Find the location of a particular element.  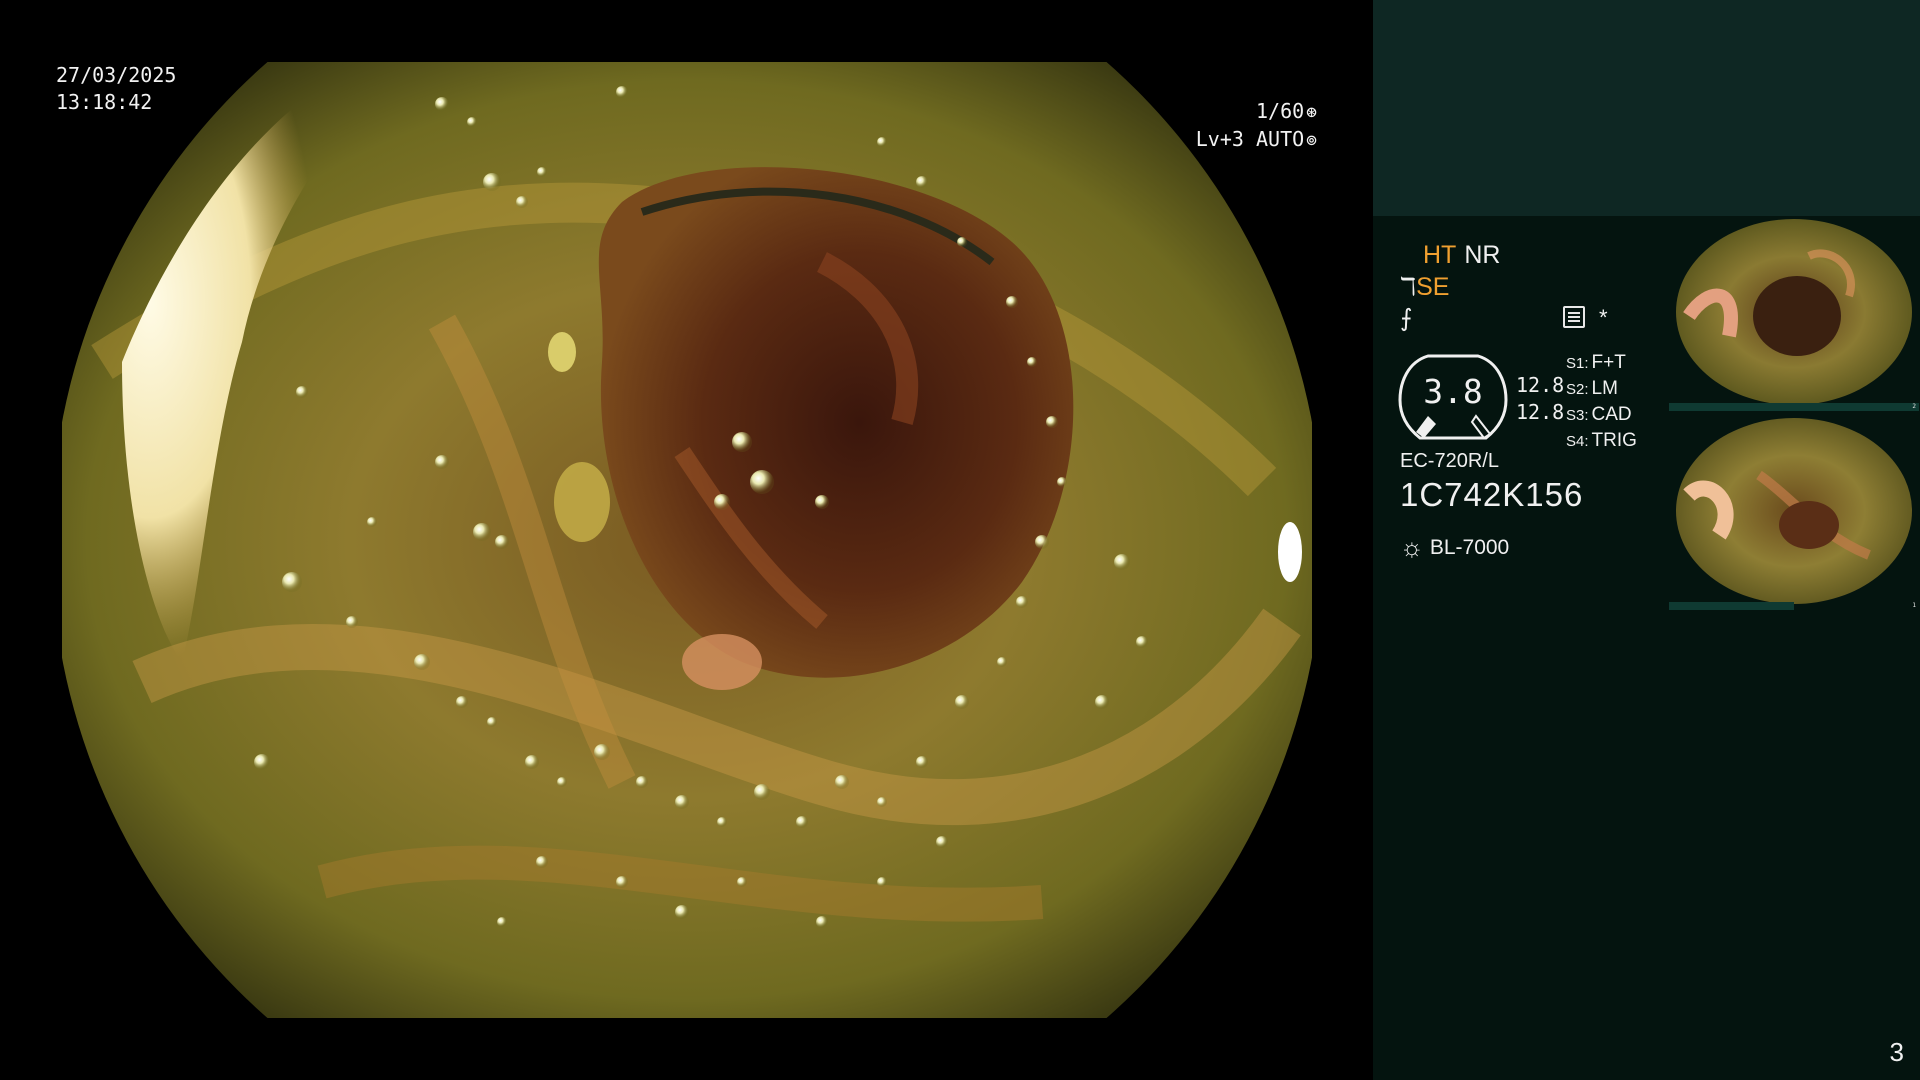

aperture-icon: ⊛ is located at coordinates (1311, 112).